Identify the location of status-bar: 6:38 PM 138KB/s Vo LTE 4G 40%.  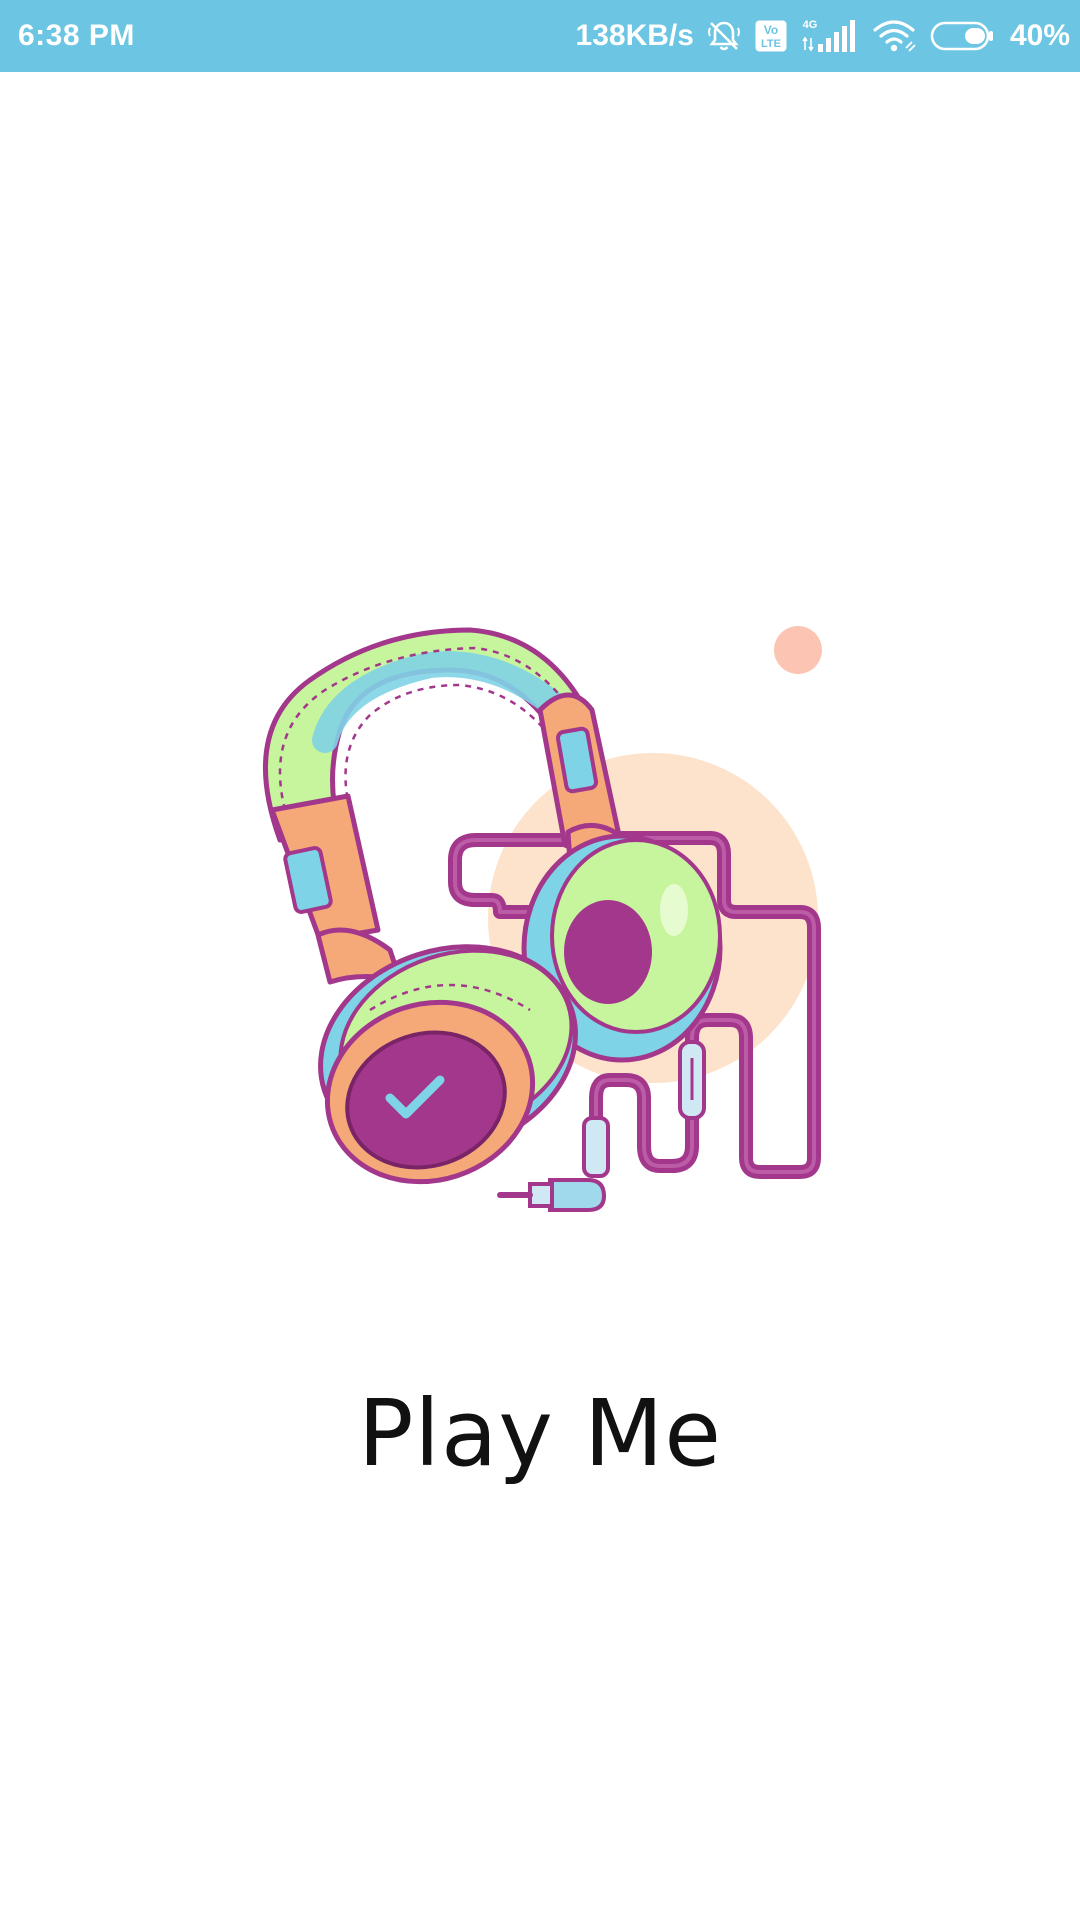
(540, 36).